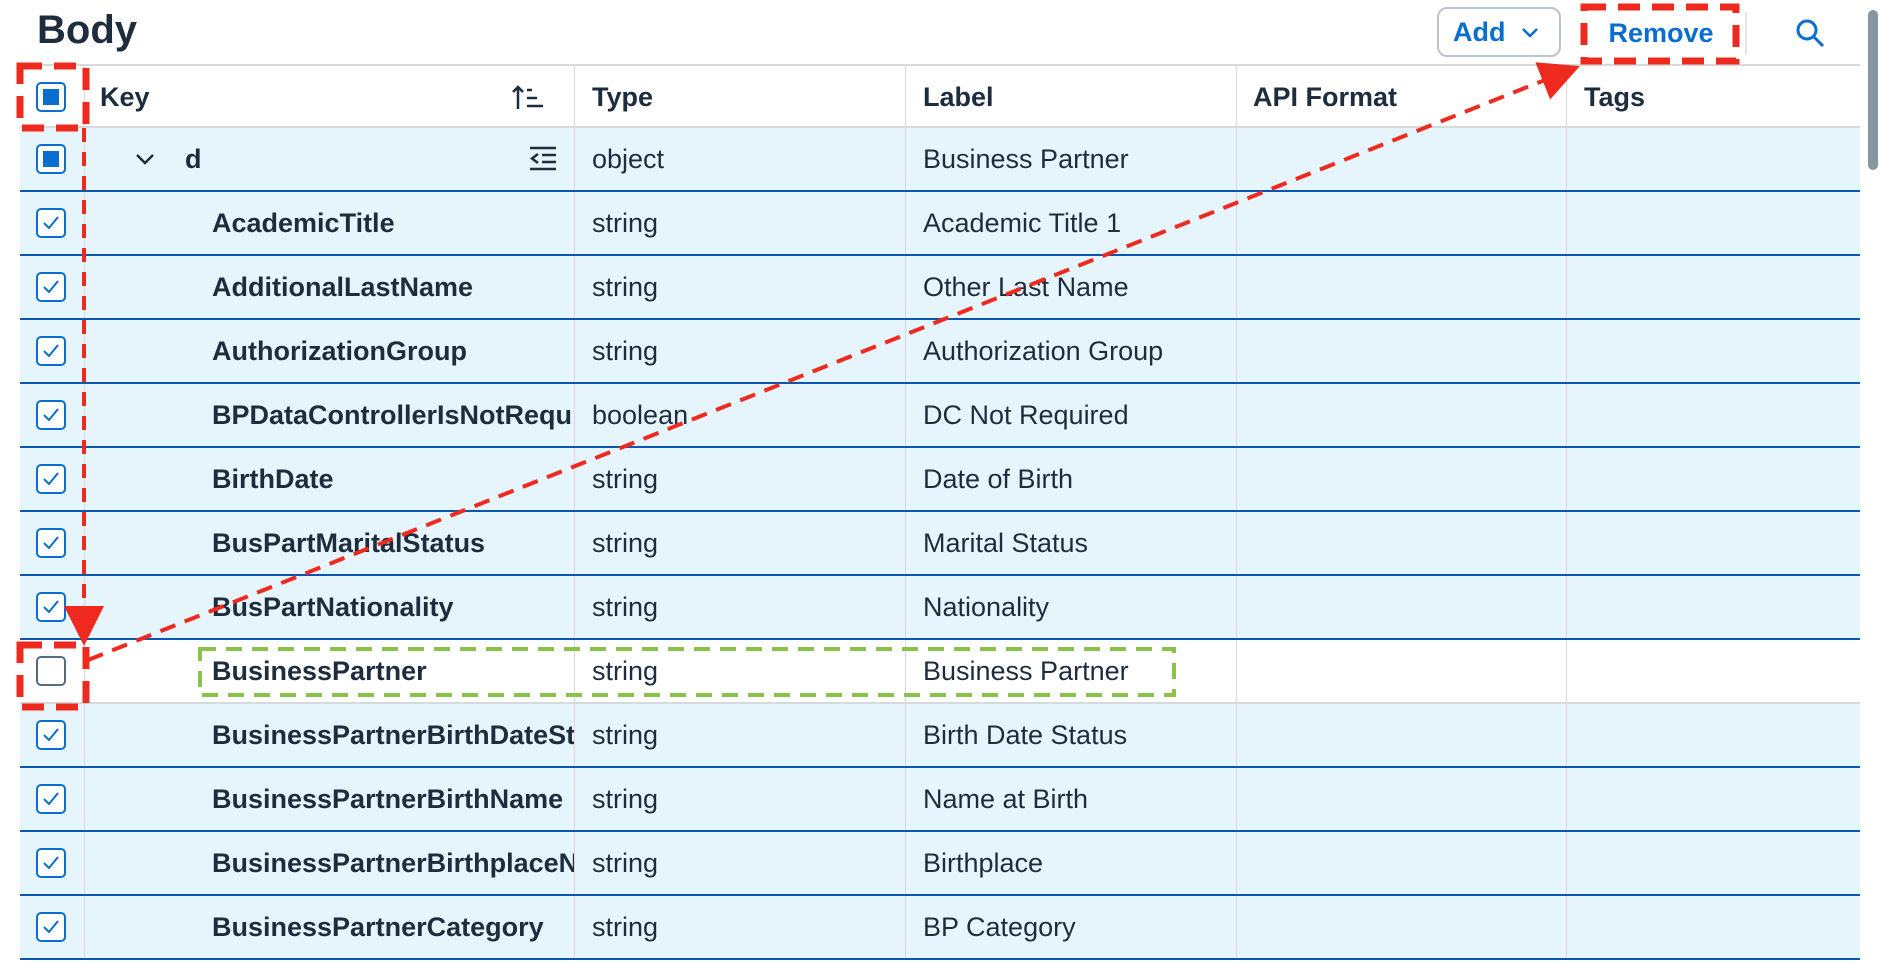 The width and height of the screenshot is (1882, 970). Describe the element at coordinates (333, 606) in the screenshot. I see `row-key: BusPartNationality` at that location.